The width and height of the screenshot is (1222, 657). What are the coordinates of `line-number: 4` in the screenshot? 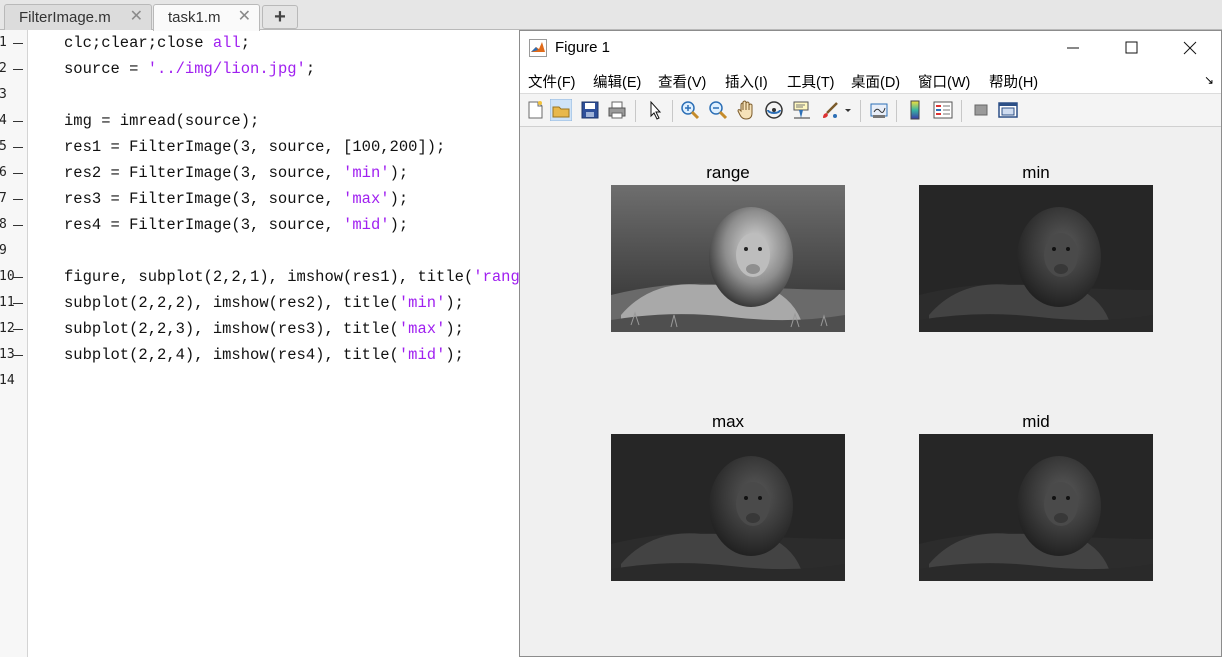 It's located at (3, 120).